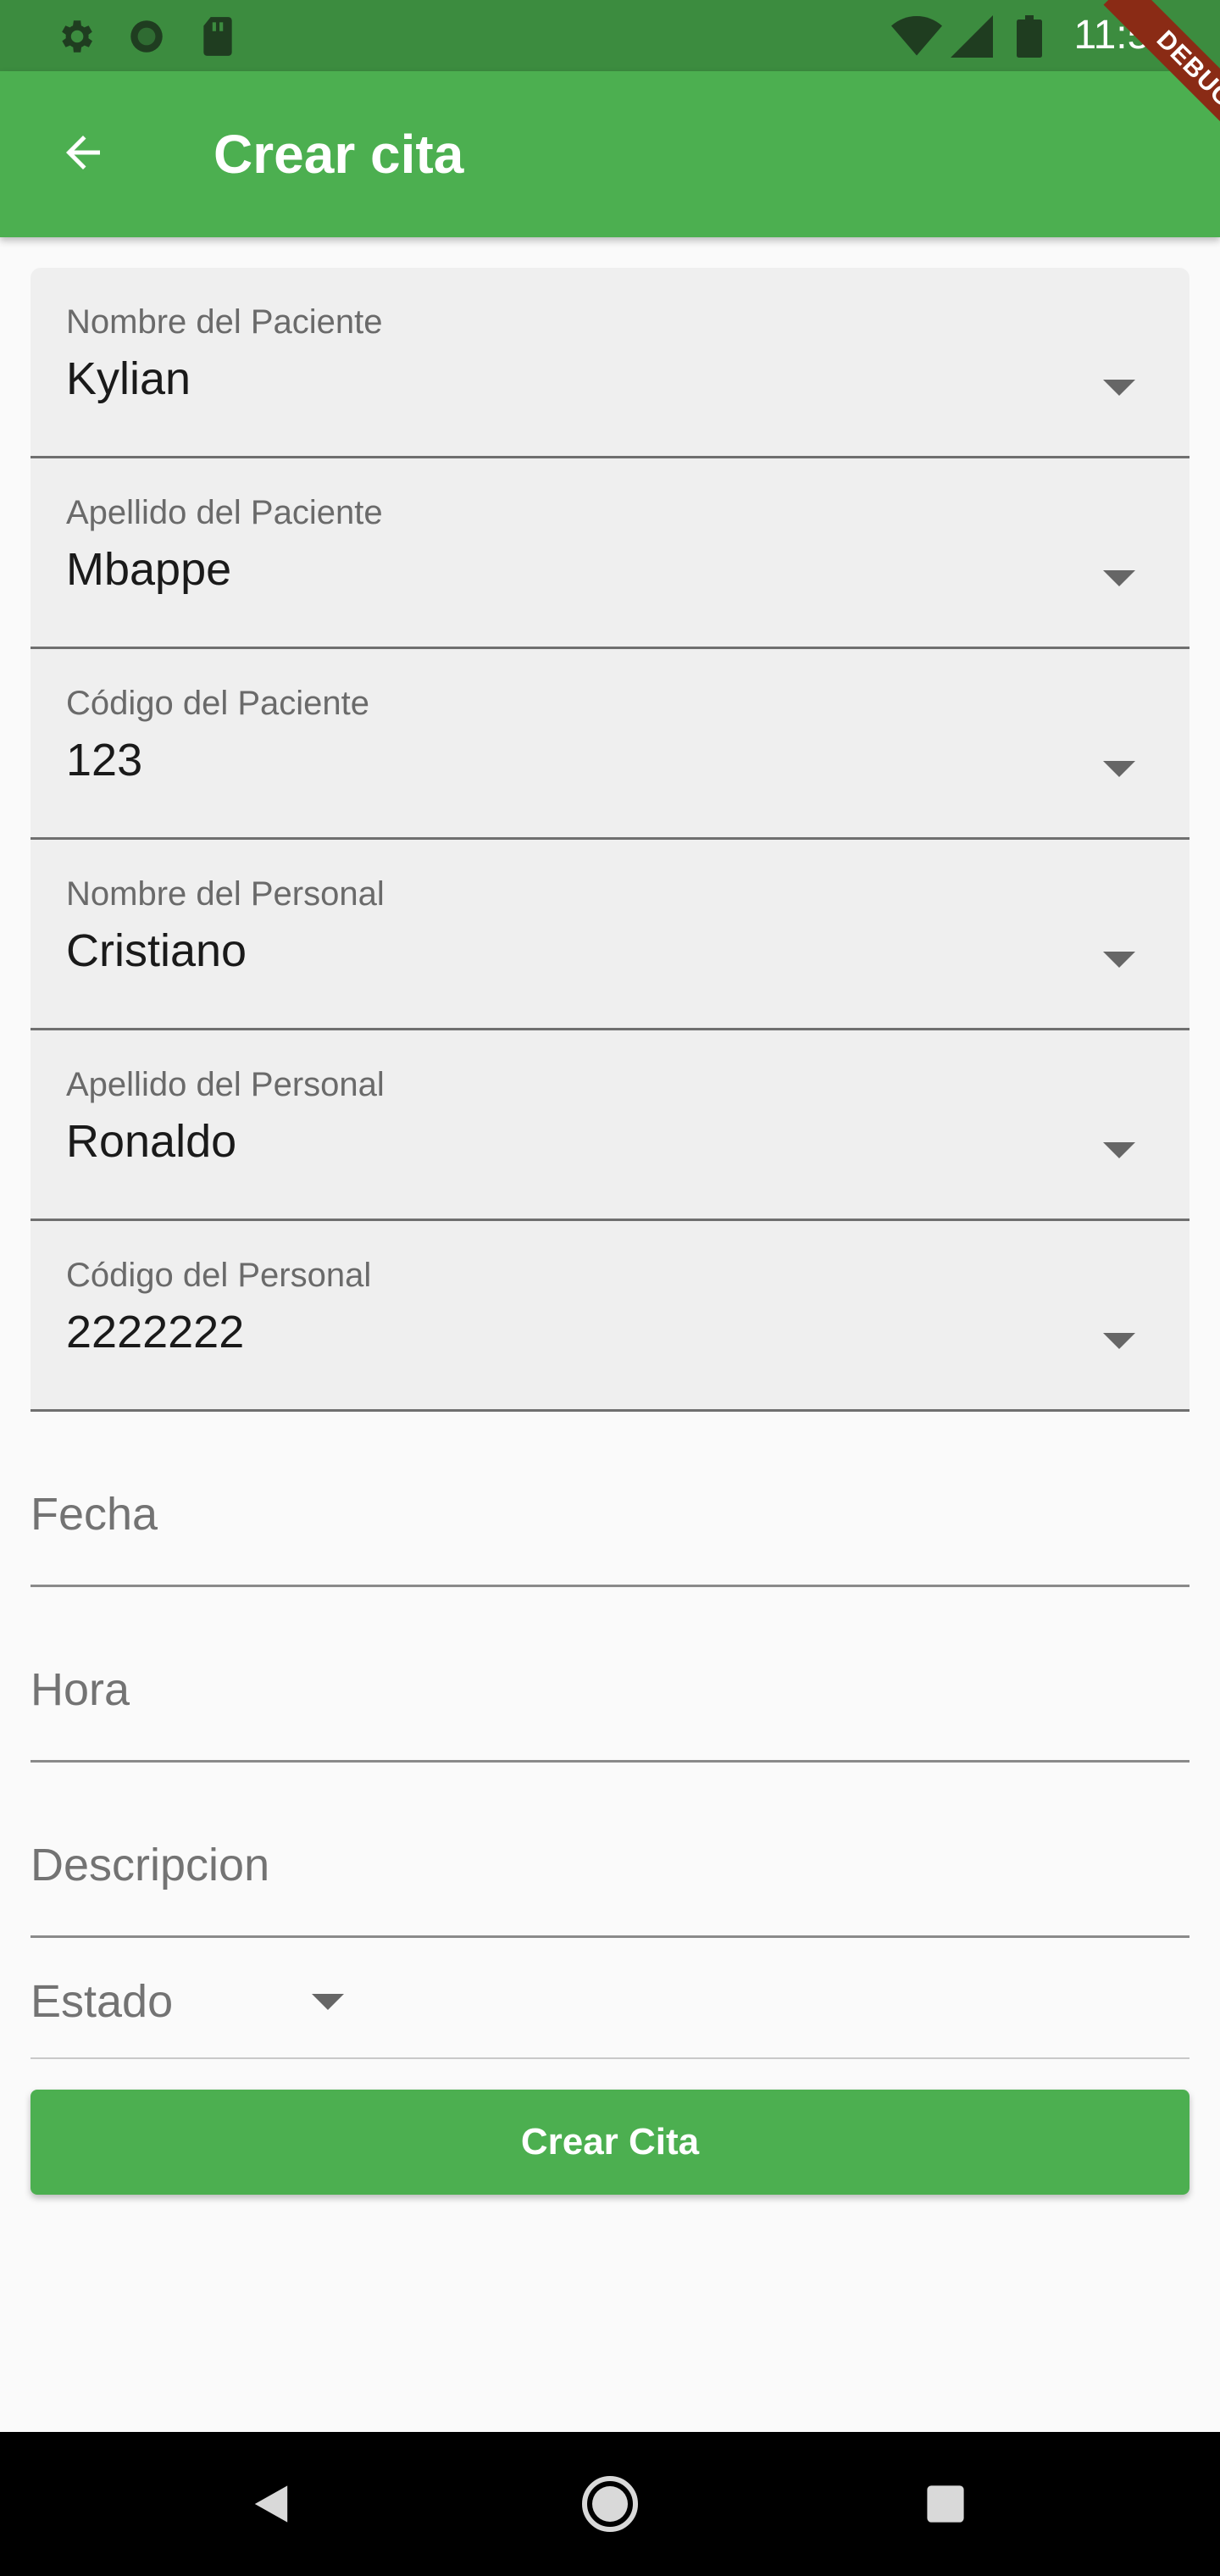  What do you see at coordinates (916, 38) in the screenshot?
I see `wifi-icon` at bounding box center [916, 38].